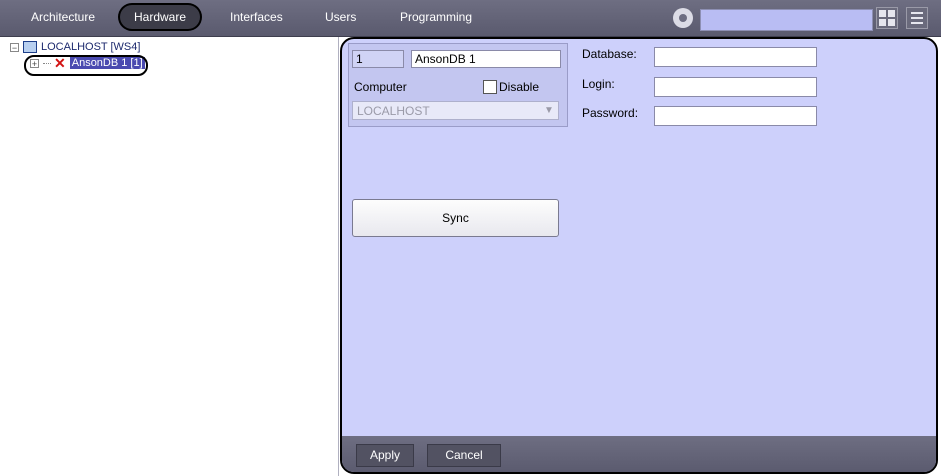 This screenshot has height=476, width=941. What do you see at coordinates (610, 113) in the screenshot?
I see `password-label: Password:` at bounding box center [610, 113].